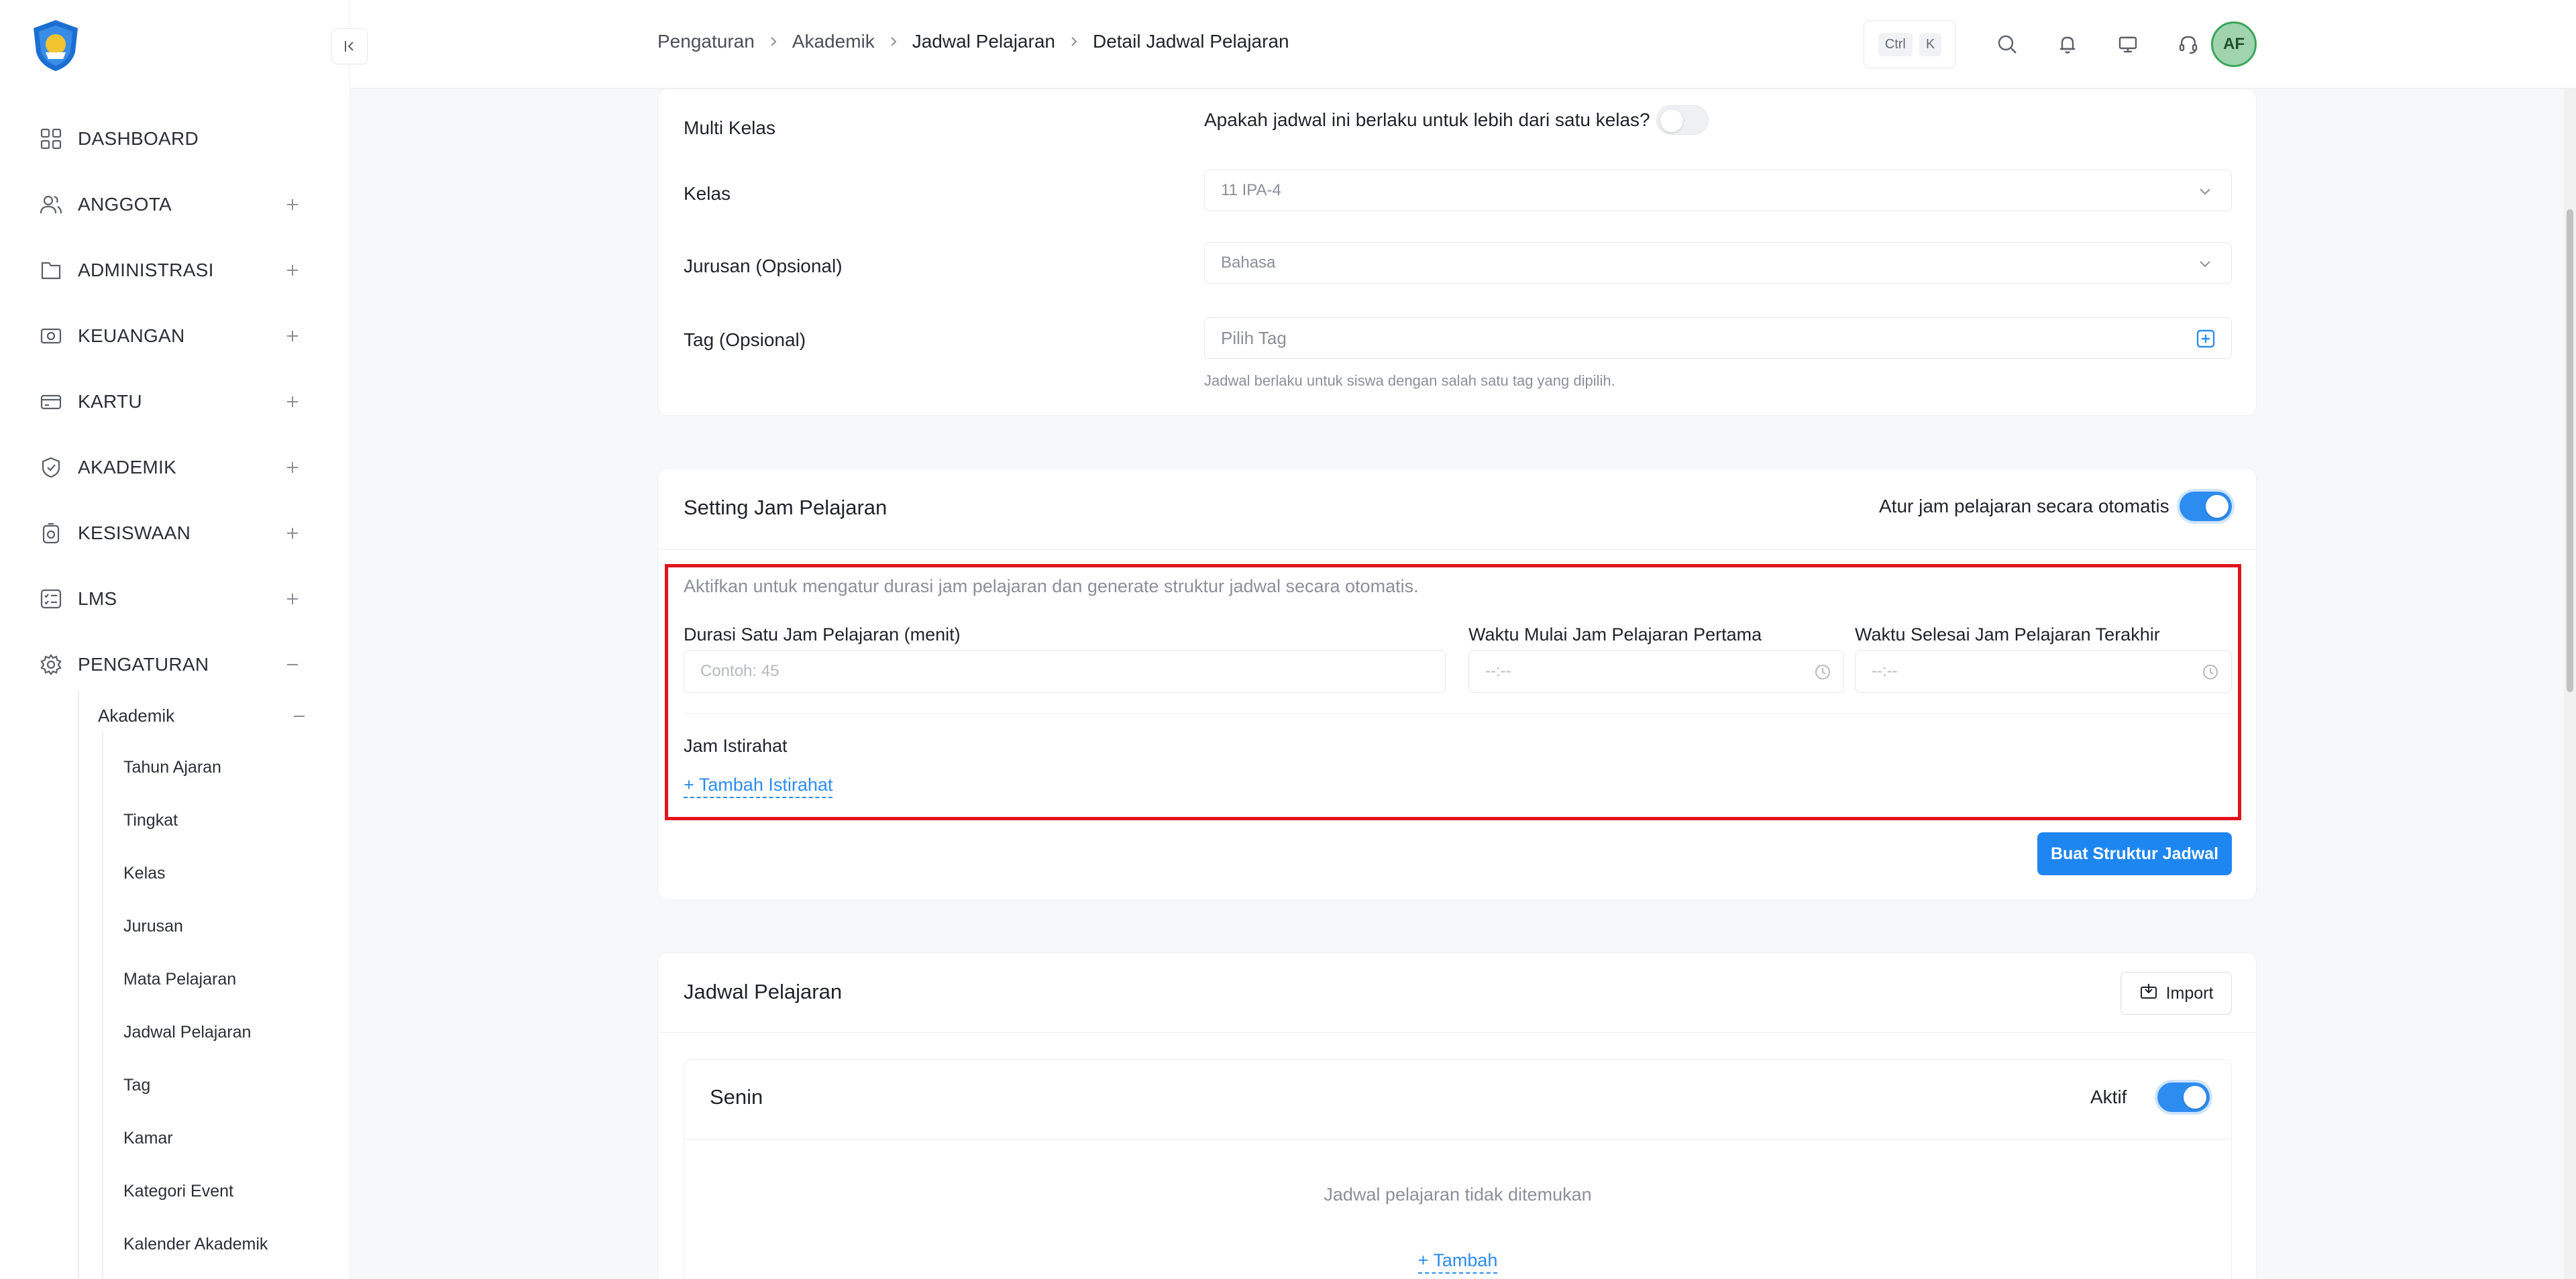 The height and width of the screenshot is (1279, 2576). I want to click on sidebar-item-anggota: ANGGOTA, so click(175, 204).